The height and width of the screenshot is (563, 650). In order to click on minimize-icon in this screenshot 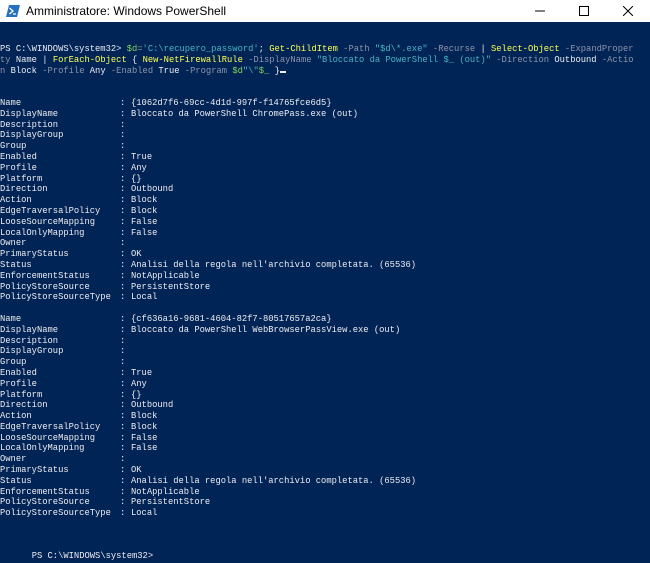, I will do `click(540, 11)`.